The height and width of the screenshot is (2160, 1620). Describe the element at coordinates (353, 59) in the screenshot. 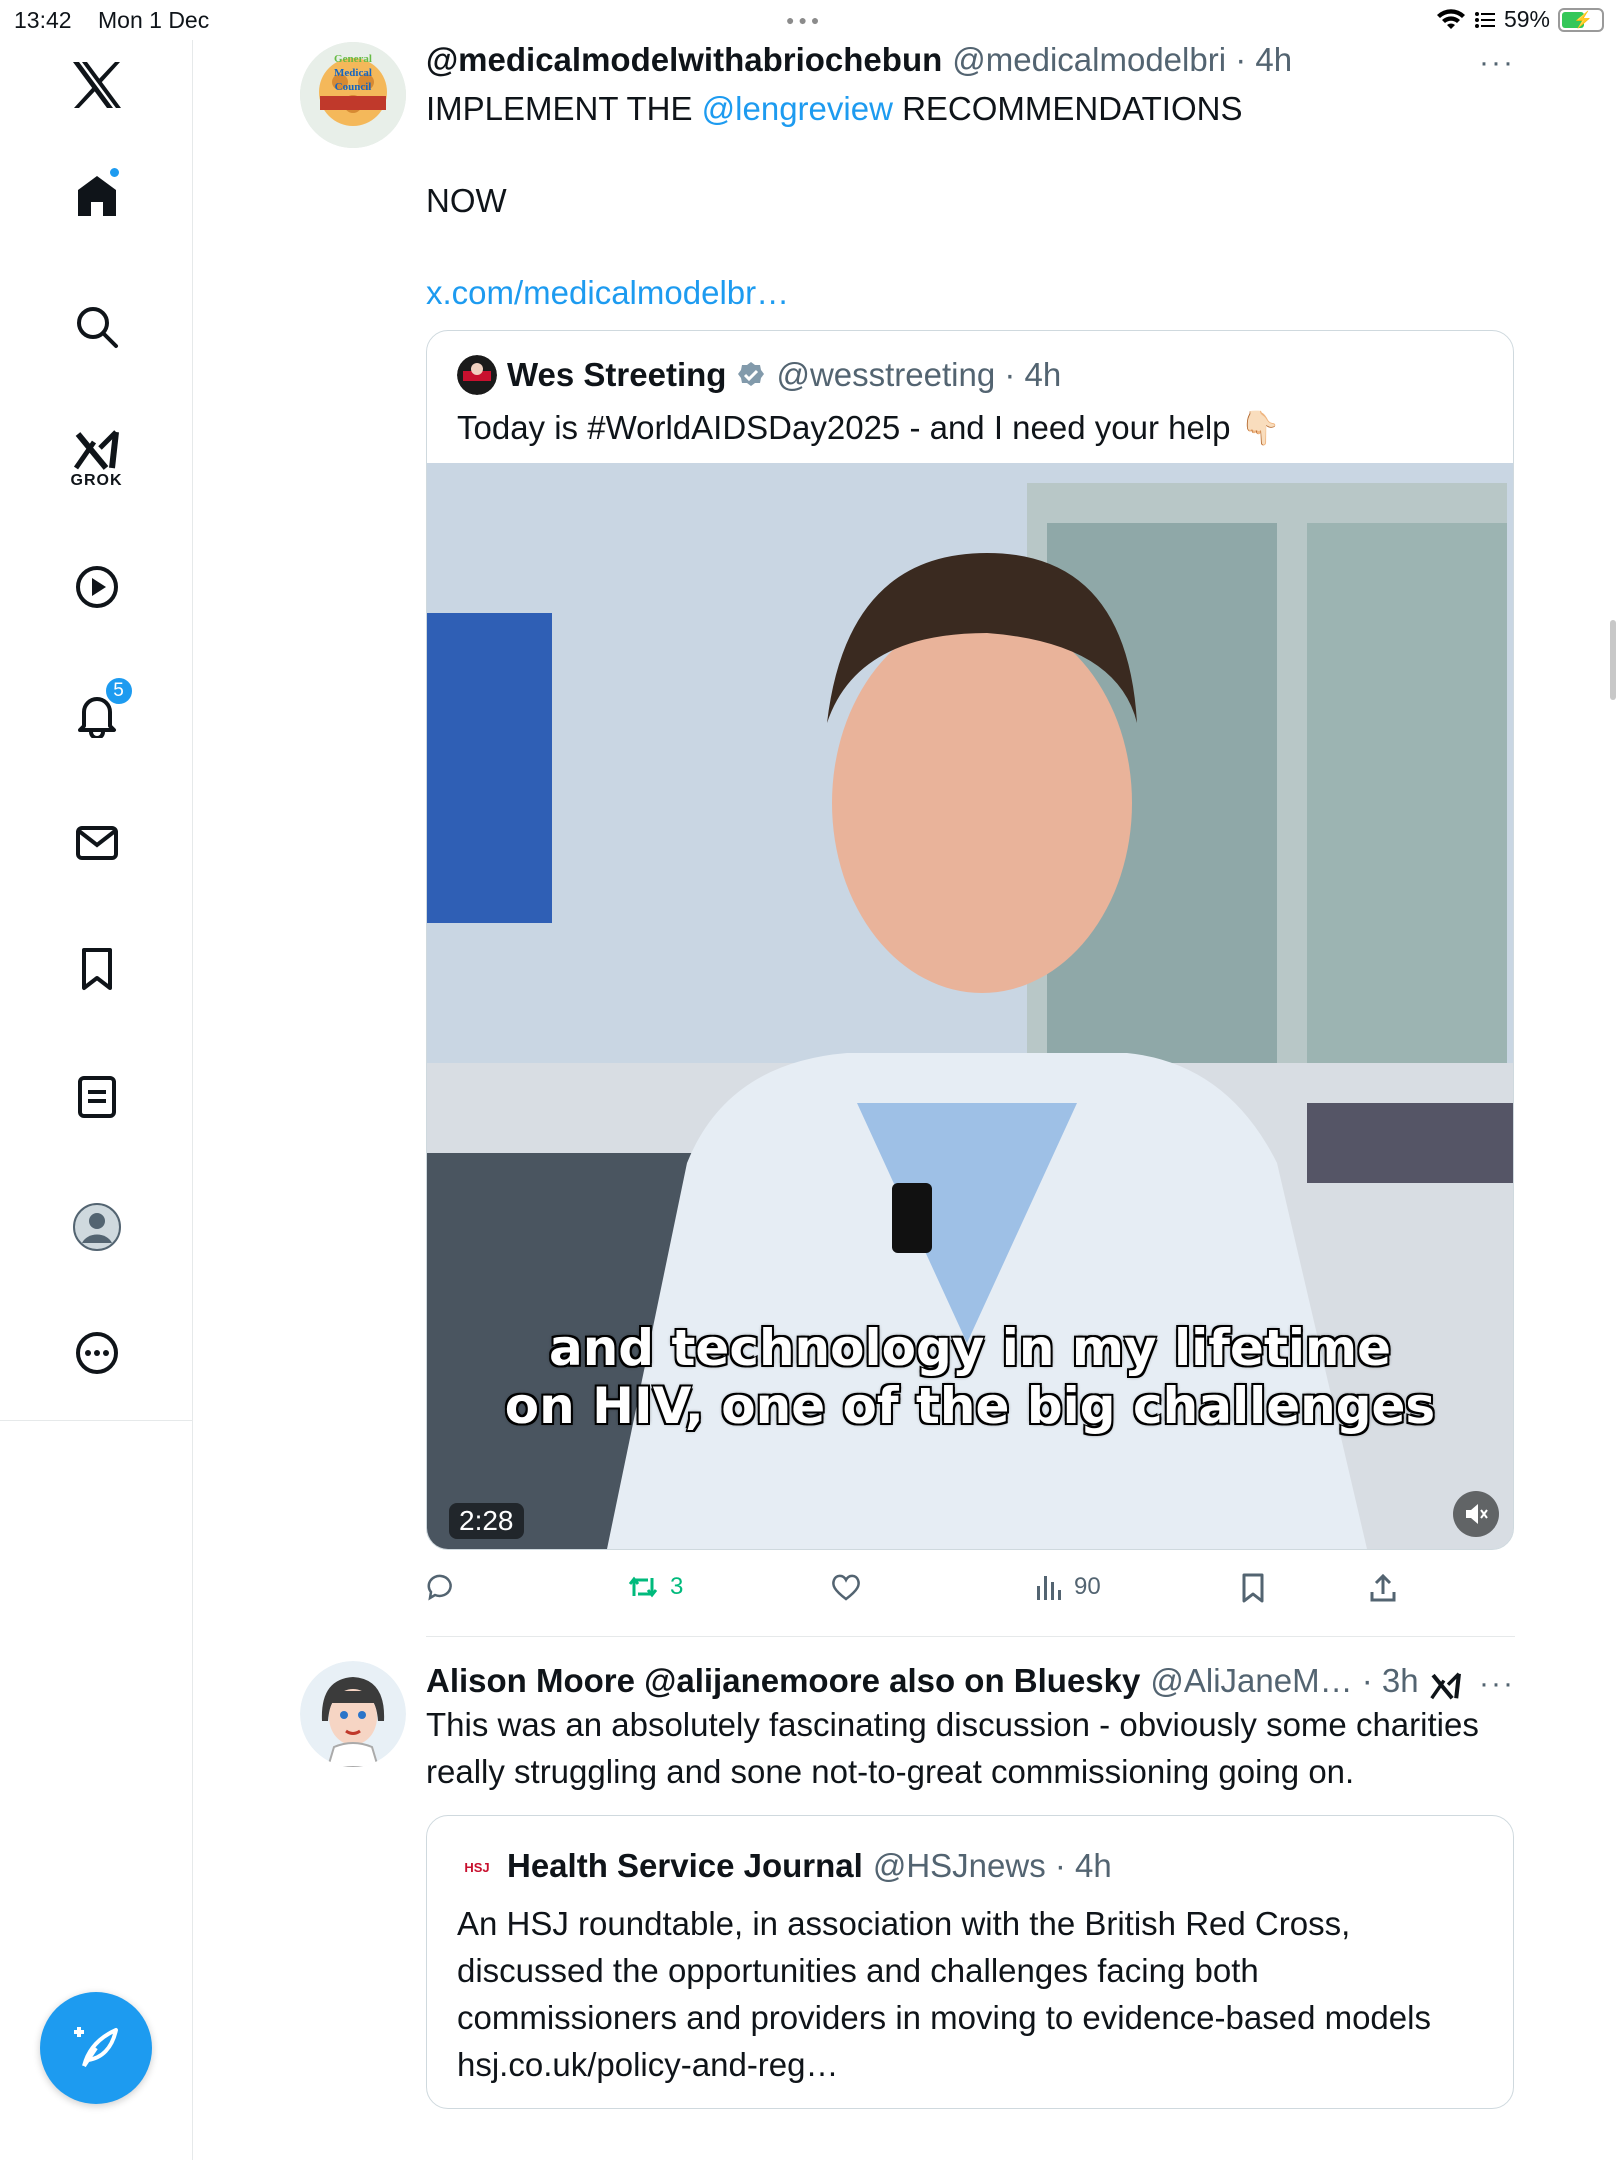

I see `avatar-logo-text: General` at that location.